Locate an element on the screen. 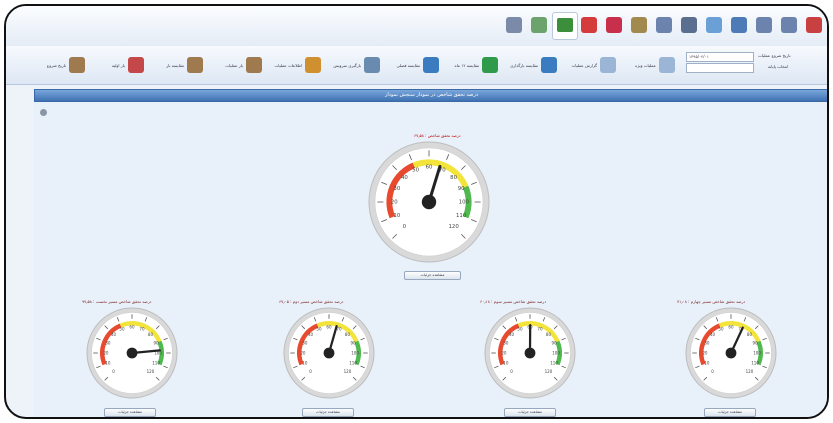 This screenshot has height=423, width=833. cube-icon is located at coordinates (431, 65).